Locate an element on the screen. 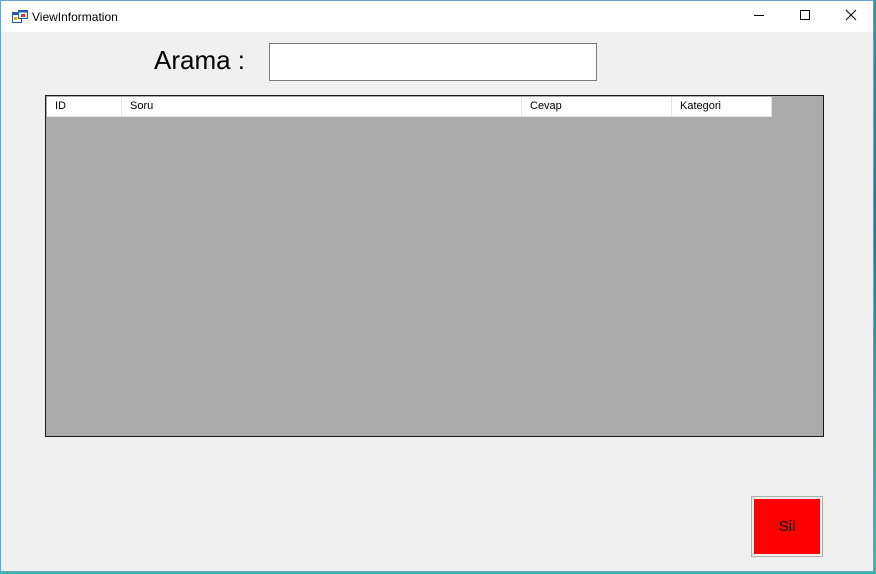 The image size is (876, 574). column-header-soru: Soru is located at coordinates (322, 107).